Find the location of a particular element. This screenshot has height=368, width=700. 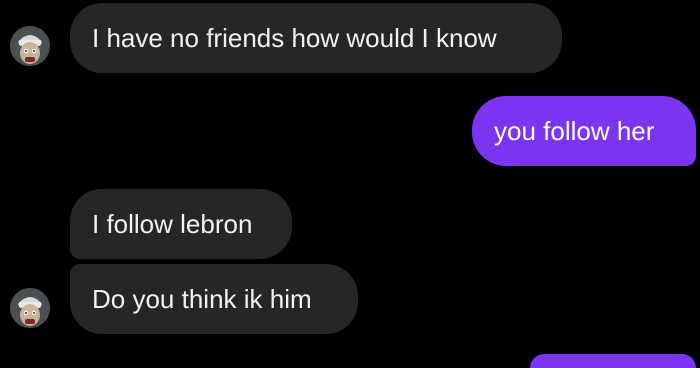

incoming-message-bubble: I have no friends how would I know is located at coordinates (316, 38).